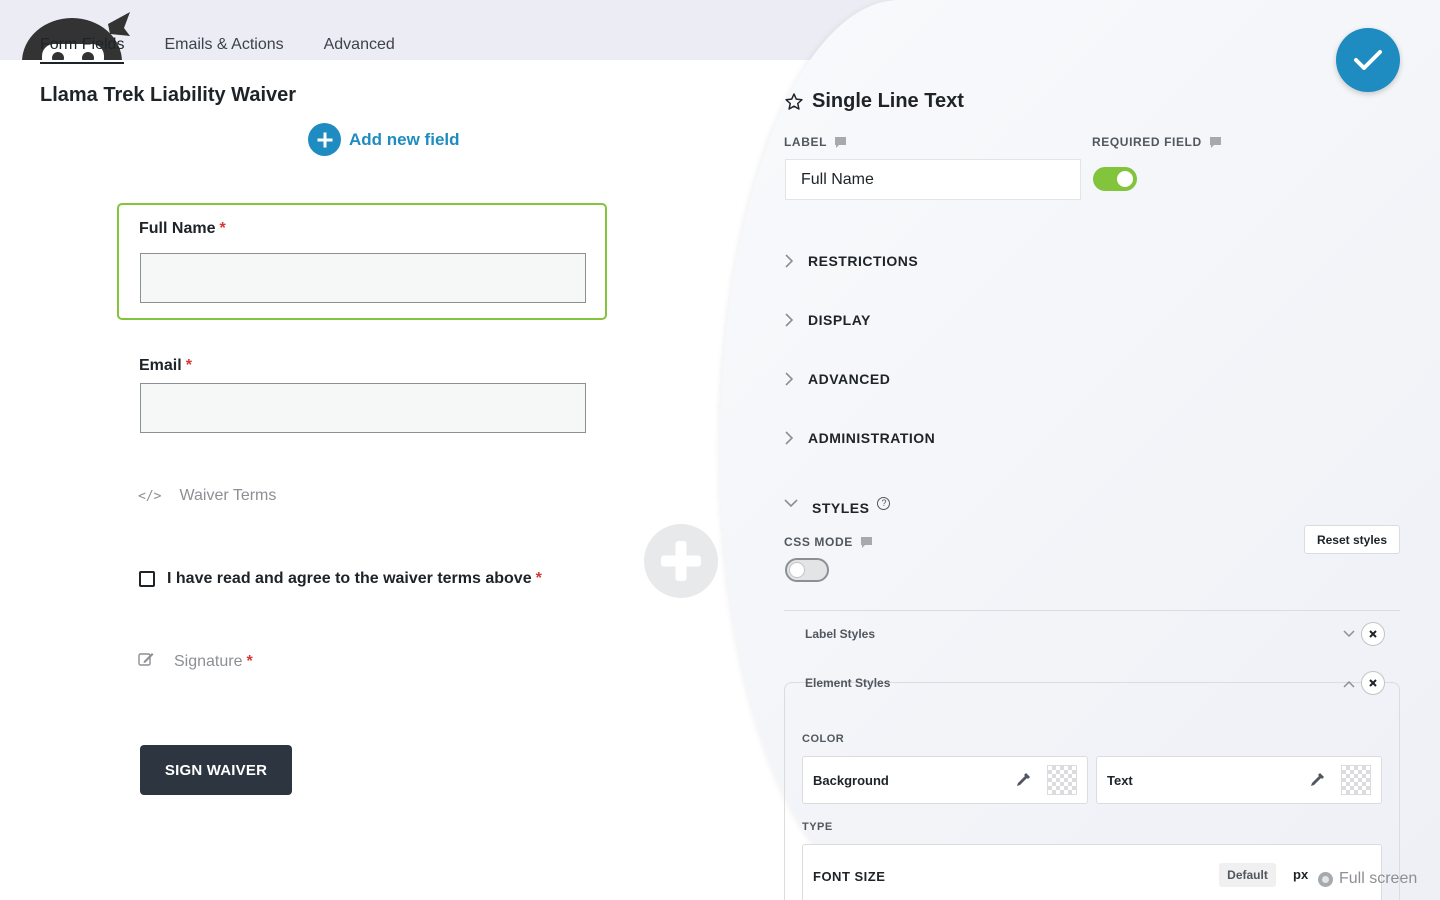 The image size is (1440, 900). I want to click on fullscreen-icon, so click(1325, 879).